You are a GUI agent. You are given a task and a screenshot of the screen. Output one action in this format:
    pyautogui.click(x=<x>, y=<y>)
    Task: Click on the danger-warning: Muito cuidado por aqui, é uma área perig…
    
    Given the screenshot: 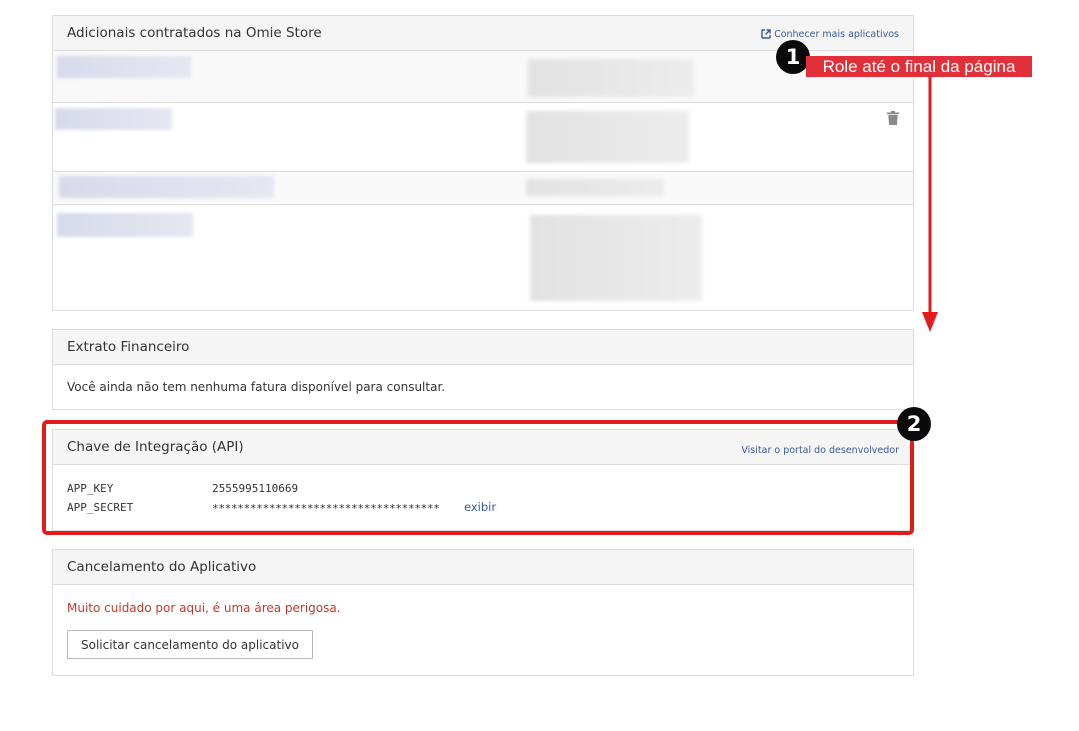 What is the action you would take?
    pyautogui.click(x=204, y=608)
    